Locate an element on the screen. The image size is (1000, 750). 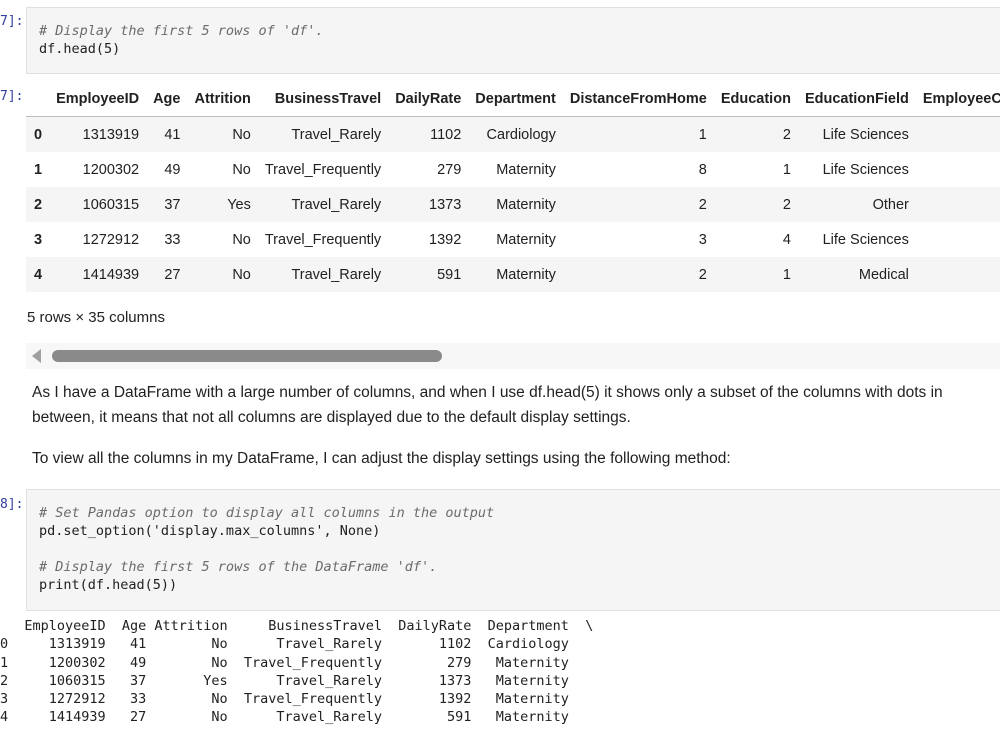
code-line: df.head(5) is located at coordinates (80, 49).